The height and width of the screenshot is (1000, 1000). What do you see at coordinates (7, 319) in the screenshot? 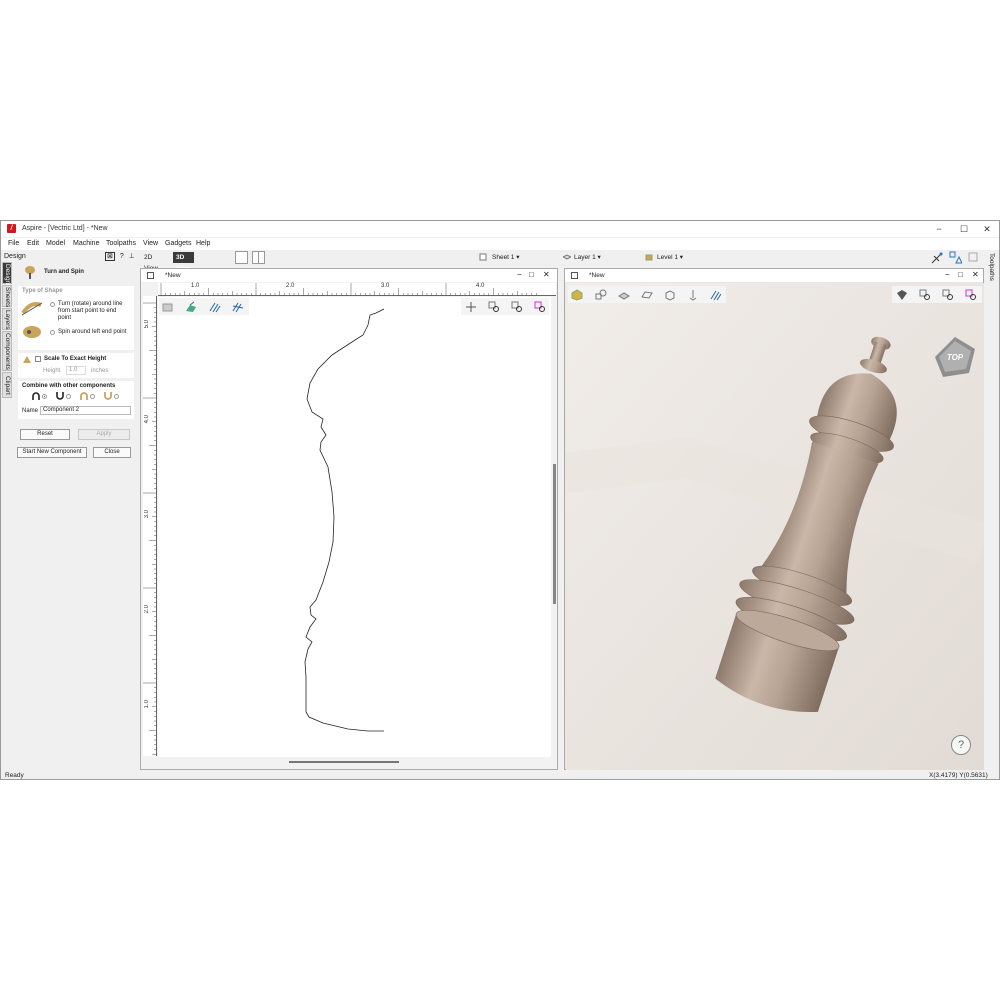
I see `tab-layers: Layers` at bounding box center [7, 319].